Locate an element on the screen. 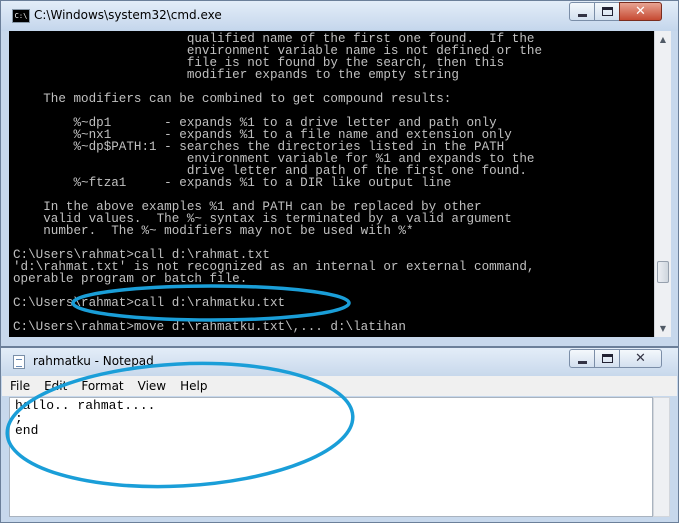  cmd-window-title: C:\Windows\system32\cmd.exe is located at coordinates (128, 15).